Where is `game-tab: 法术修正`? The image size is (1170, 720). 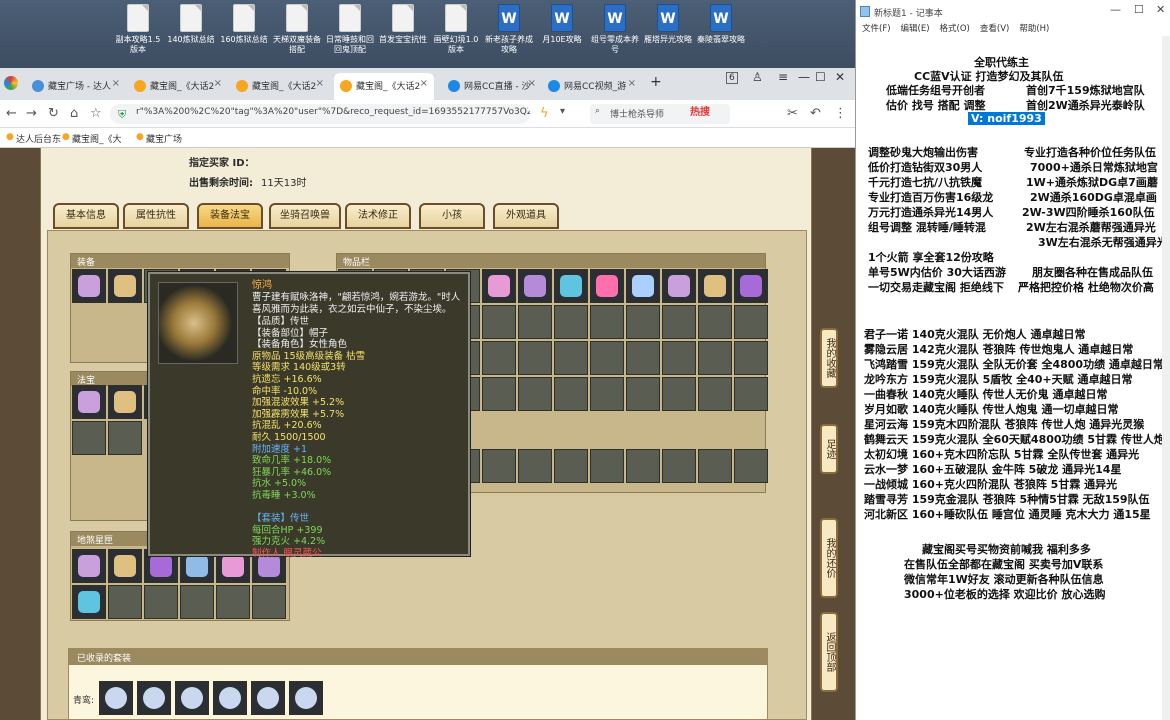 game-tab: 法术修正 is located at coordinates (378, 216).